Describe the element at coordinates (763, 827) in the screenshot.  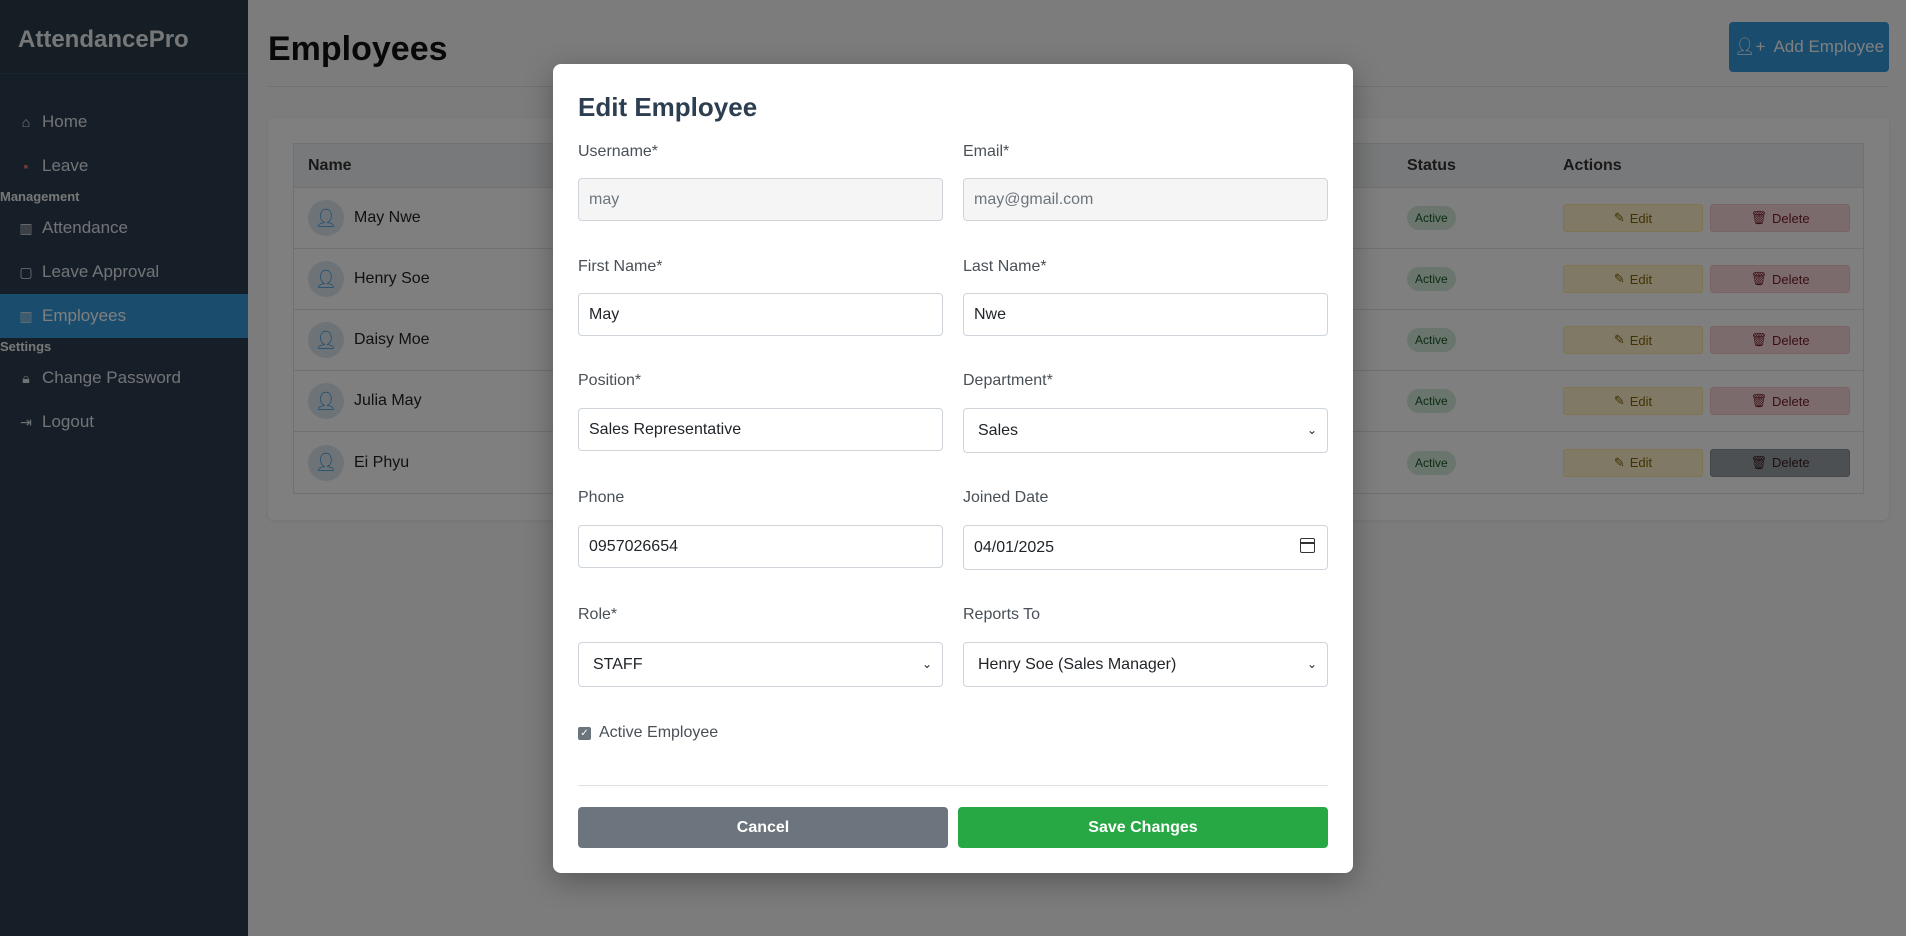
I see `cancel-button: Cancel` at that location.